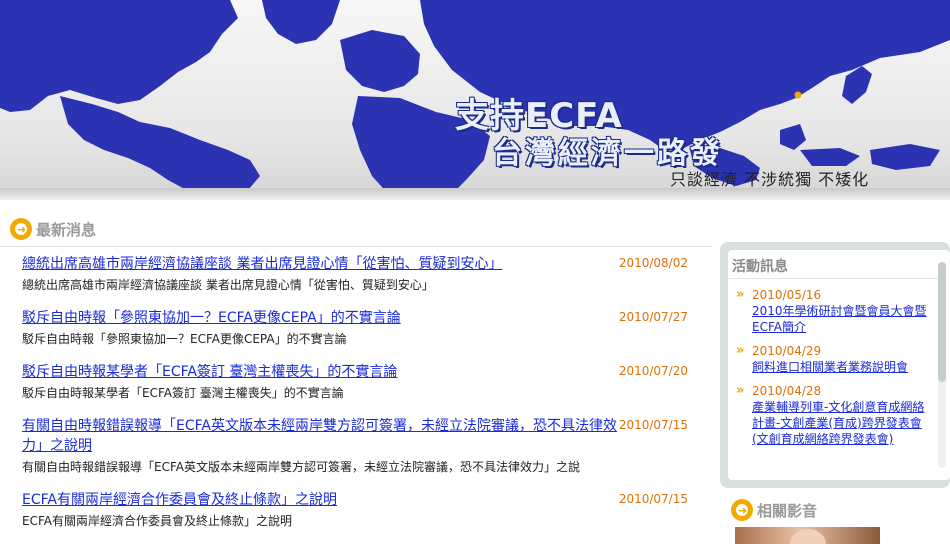 The image size is (950, 544). I want to click on person-image, so click(808, 536).